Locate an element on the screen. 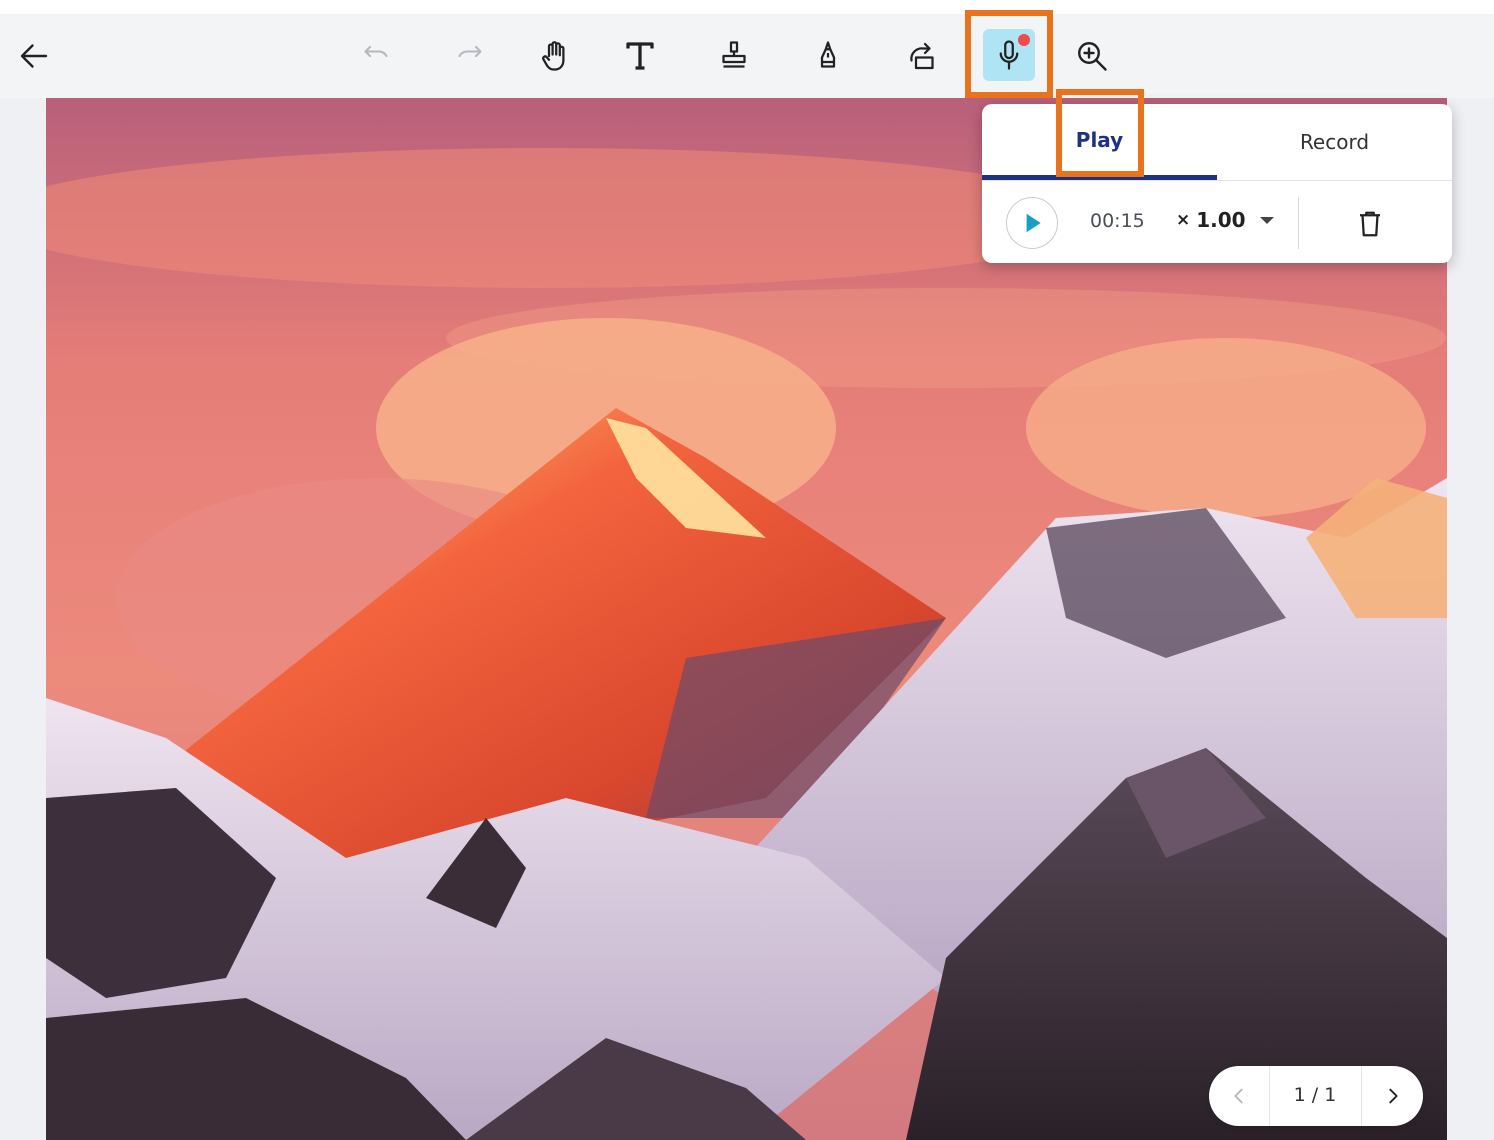  page-indicator: 1 / 1 is located at coordinates (1315, 1095).